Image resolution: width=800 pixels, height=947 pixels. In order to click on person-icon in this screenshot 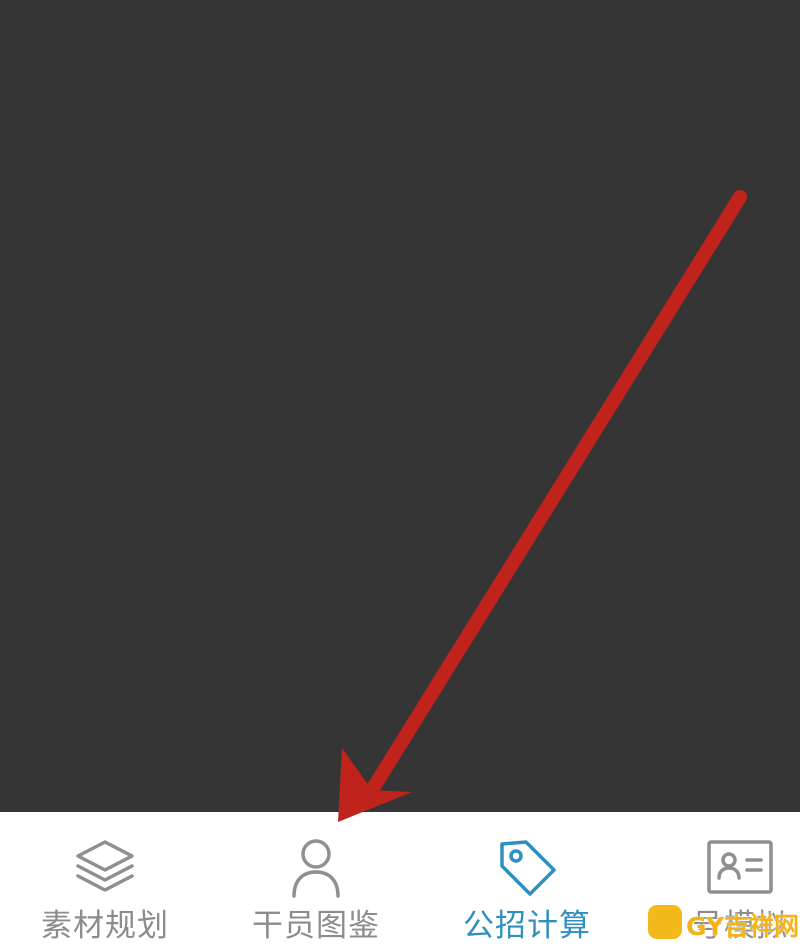, I will do `click(316, 868)`.